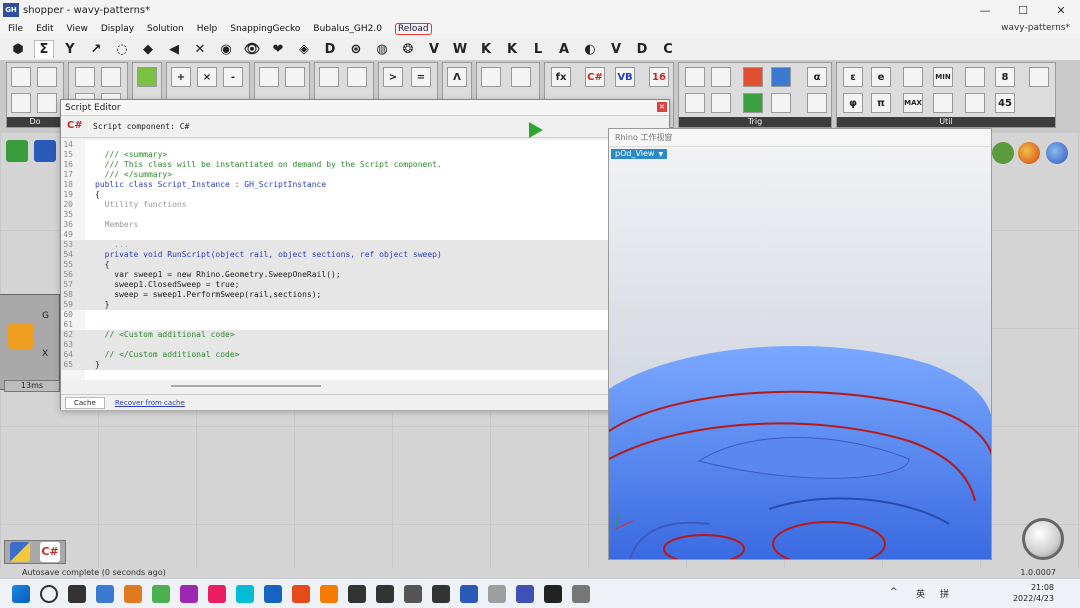 The width and height of the screenshot is (1080, 608). I want to click on cache-tab: Cache, so click(85, 403).